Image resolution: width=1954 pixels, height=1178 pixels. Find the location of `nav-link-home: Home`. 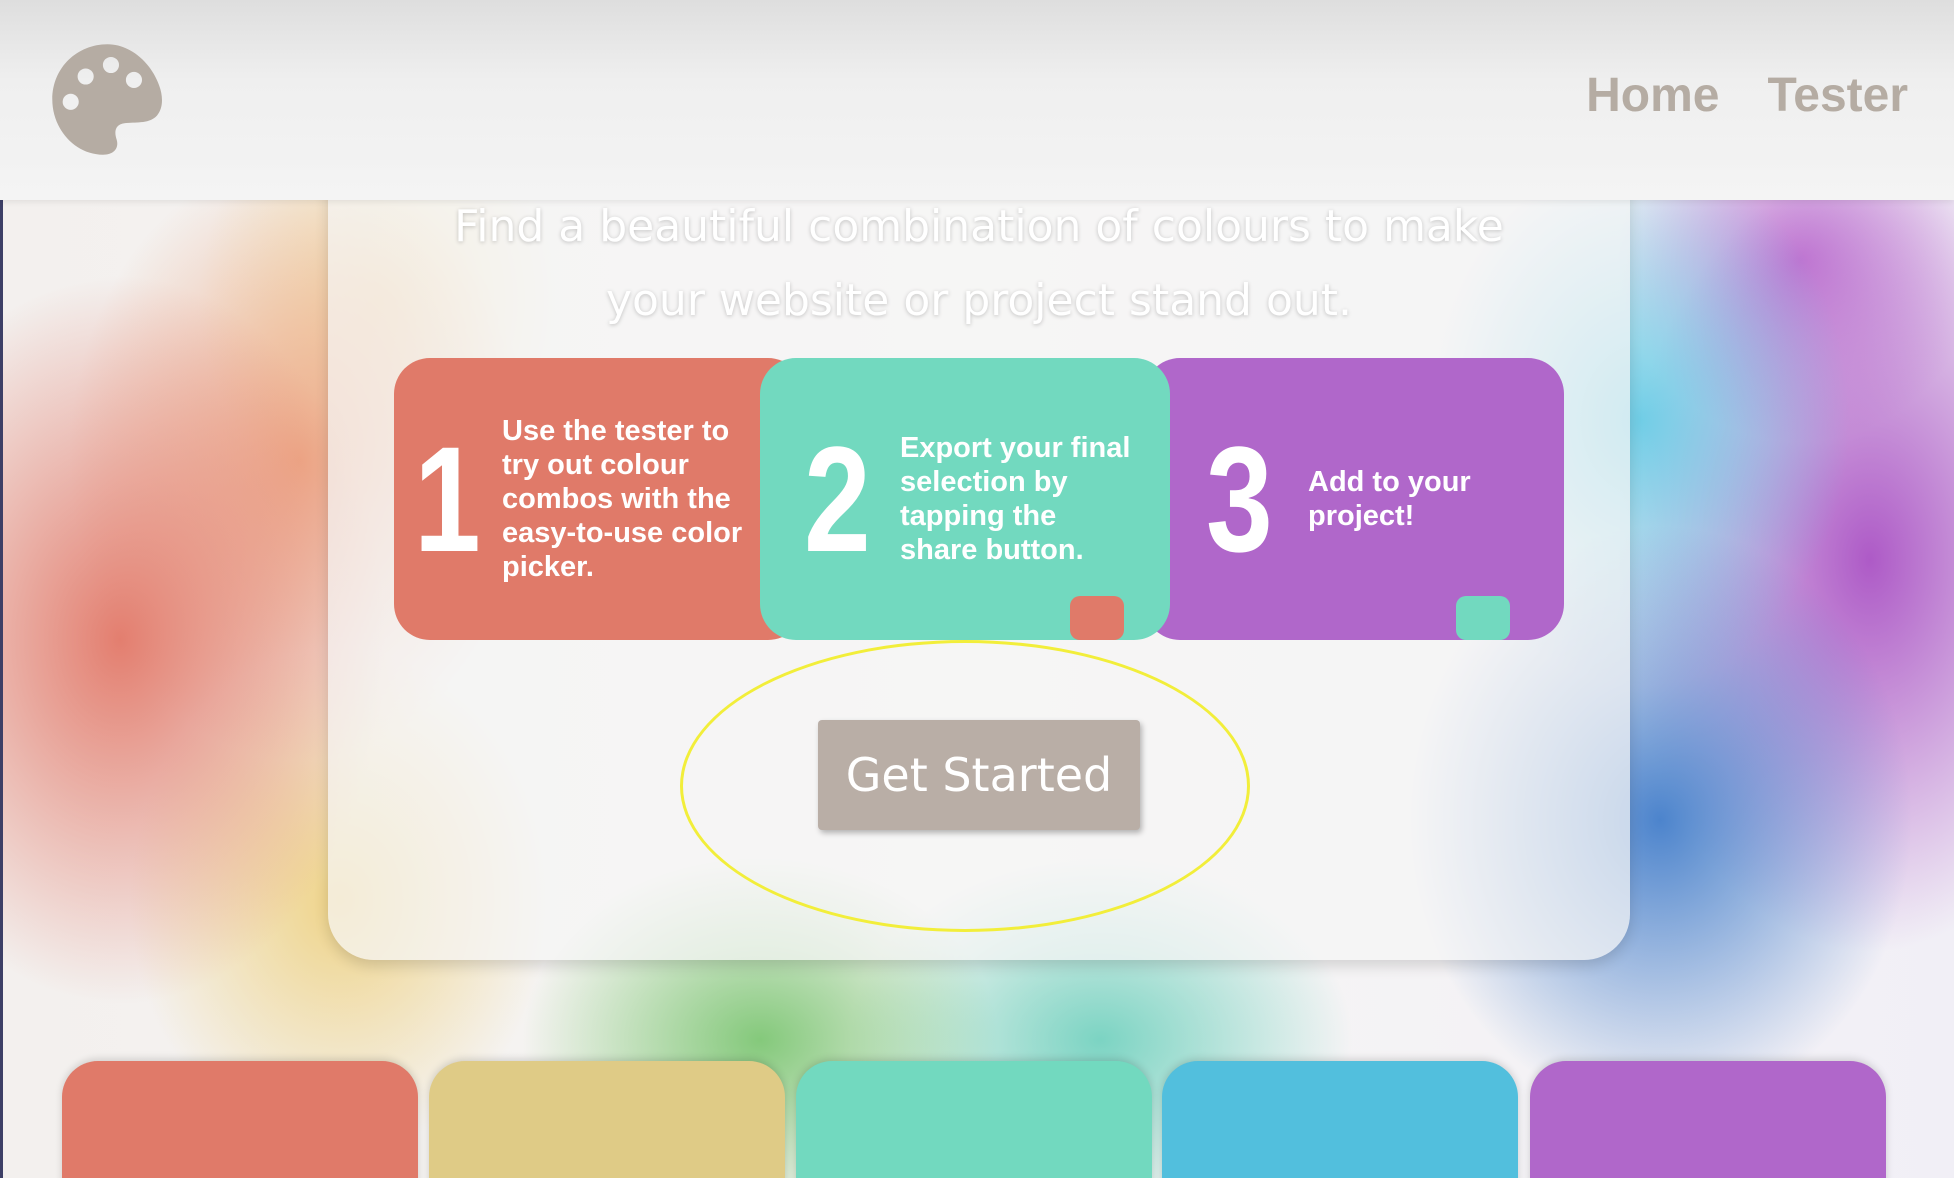

nav-link-home: Home is located at coordinates (1652, 95).